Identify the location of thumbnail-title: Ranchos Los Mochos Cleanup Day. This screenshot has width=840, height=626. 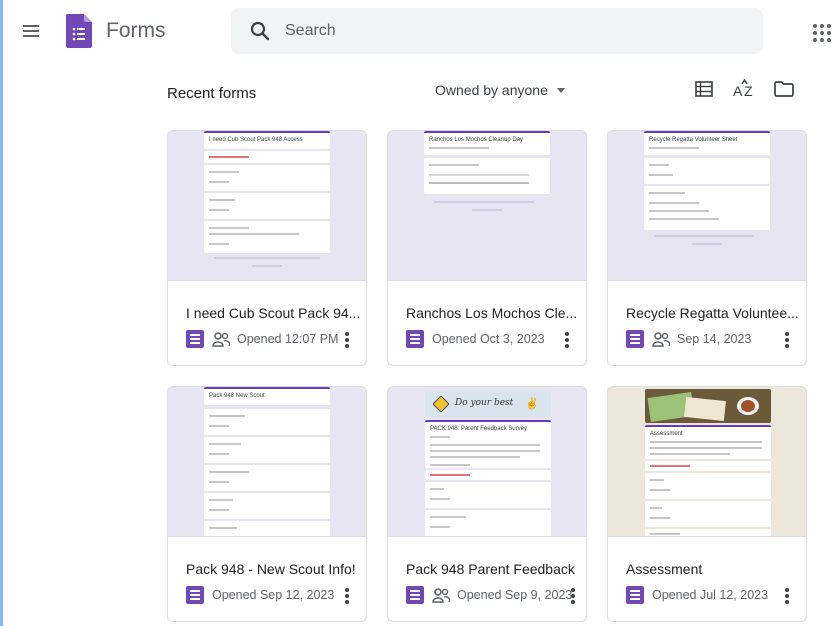
(476, 140).